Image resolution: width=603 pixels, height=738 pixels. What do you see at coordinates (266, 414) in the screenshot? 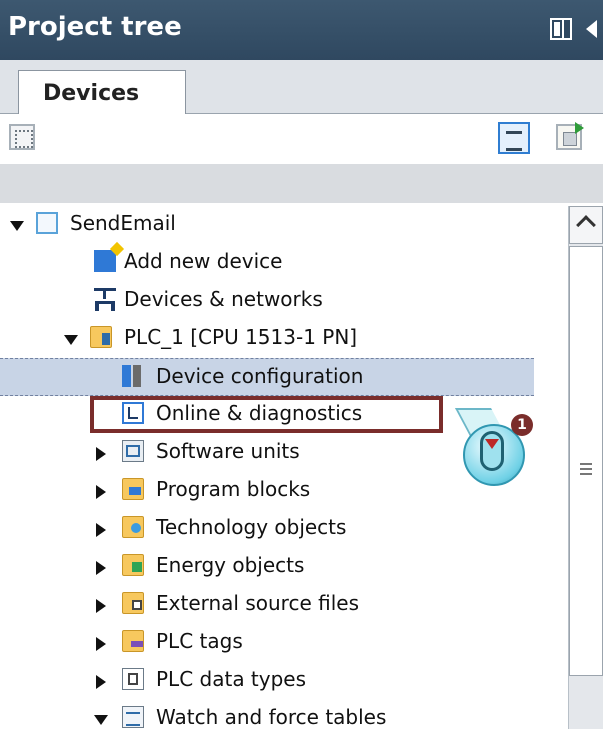
I see `highlight-box` at bounding box center [266, 414].